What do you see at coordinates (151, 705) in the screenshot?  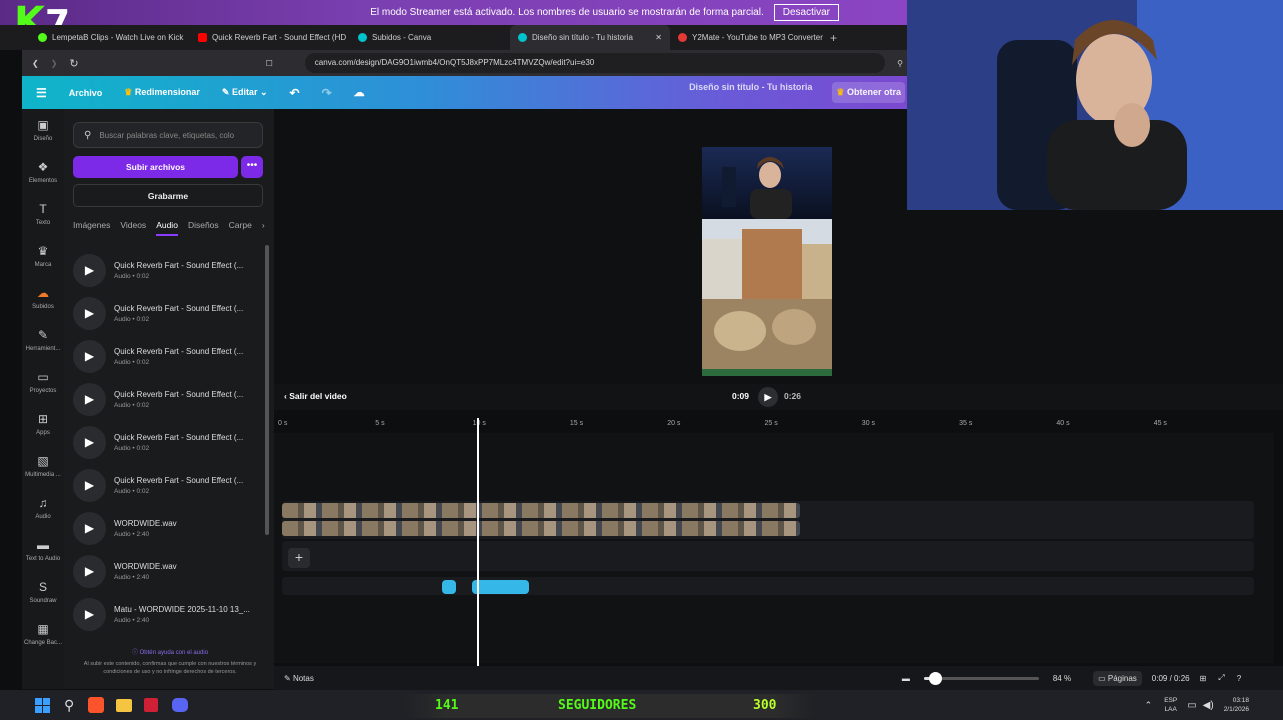 I see `app-icon` at bounding box center [151, 705].